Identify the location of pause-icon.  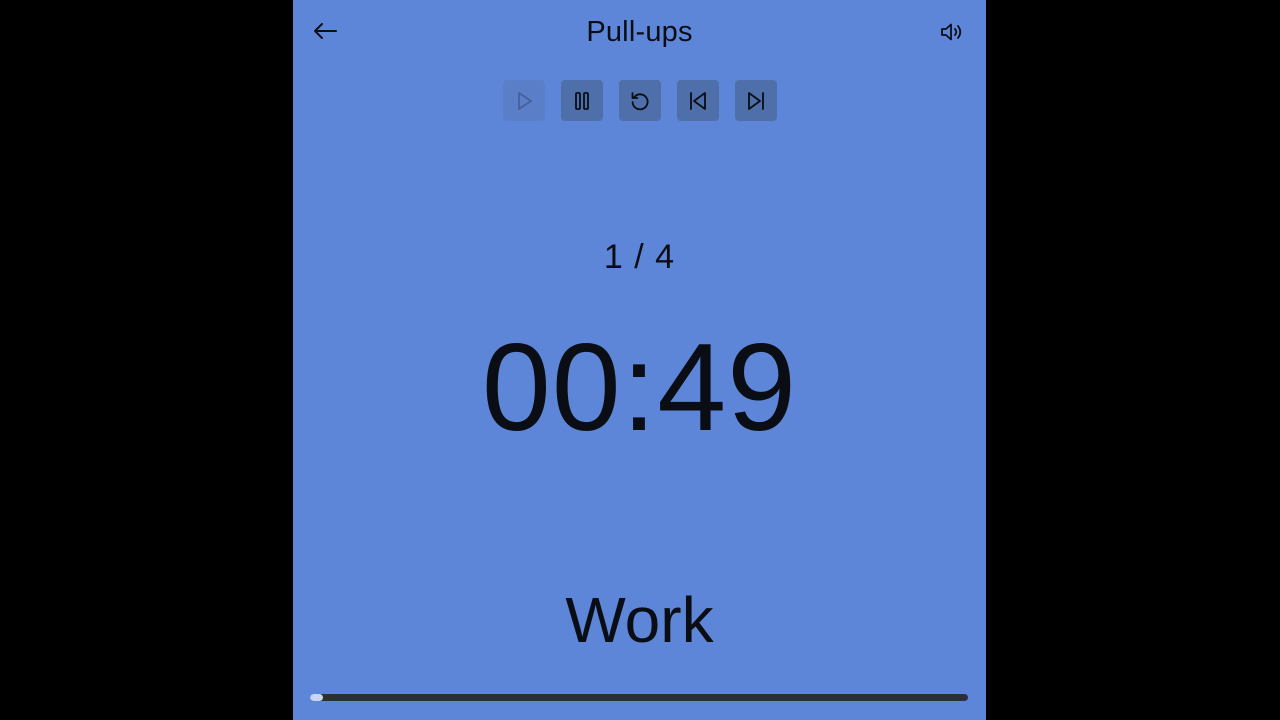
(581, 100).